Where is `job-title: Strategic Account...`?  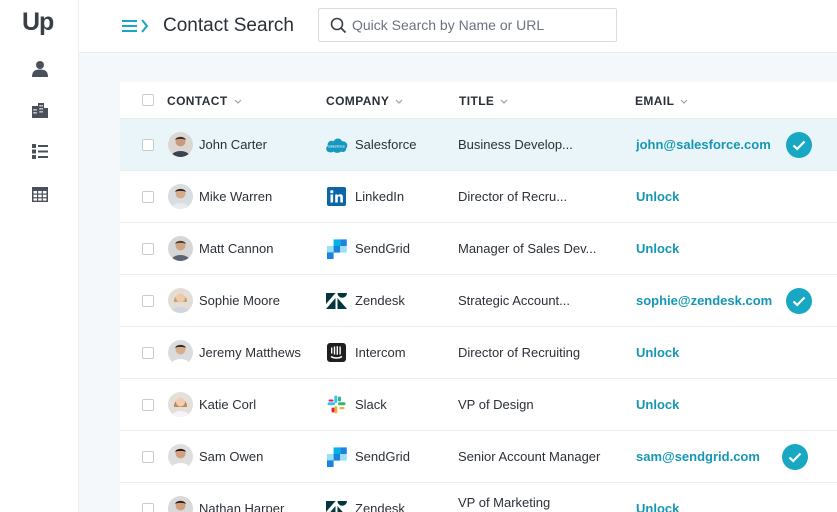 job-title: Strategic Account... is located at coordinates (514, 300).